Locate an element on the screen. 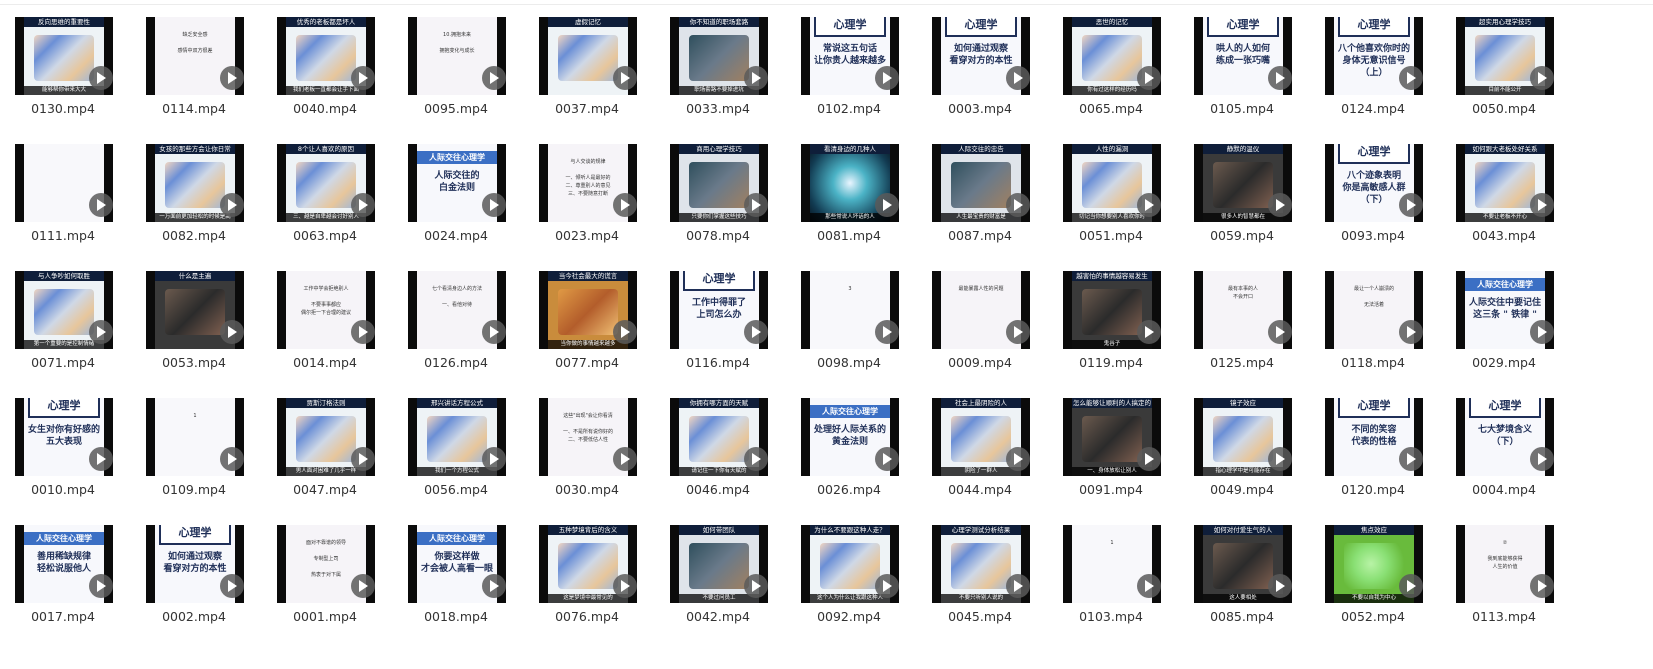 The height and width of the screenshot is (669, 1653). video-thumbnail: 越害怕的事情越容易发生 鬼谷子 is located at coordinates (1112, 310).